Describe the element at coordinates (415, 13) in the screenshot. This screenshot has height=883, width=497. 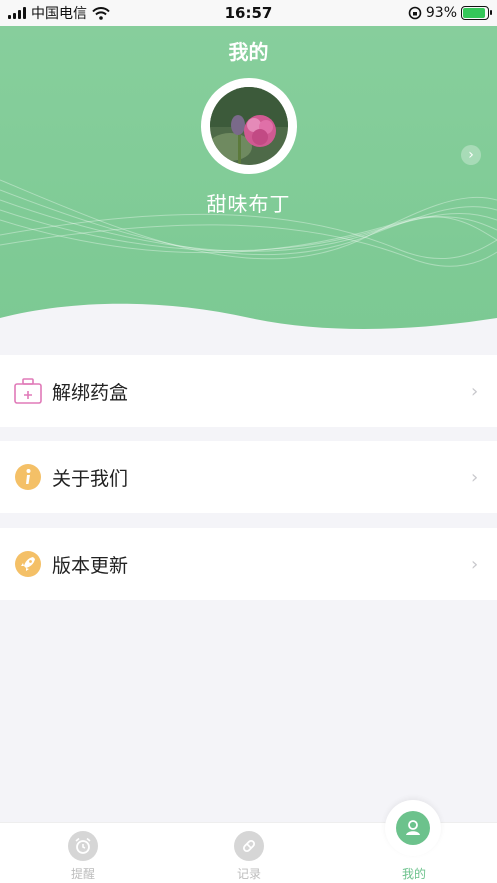
I see `rotation-lock-icon` at that location.